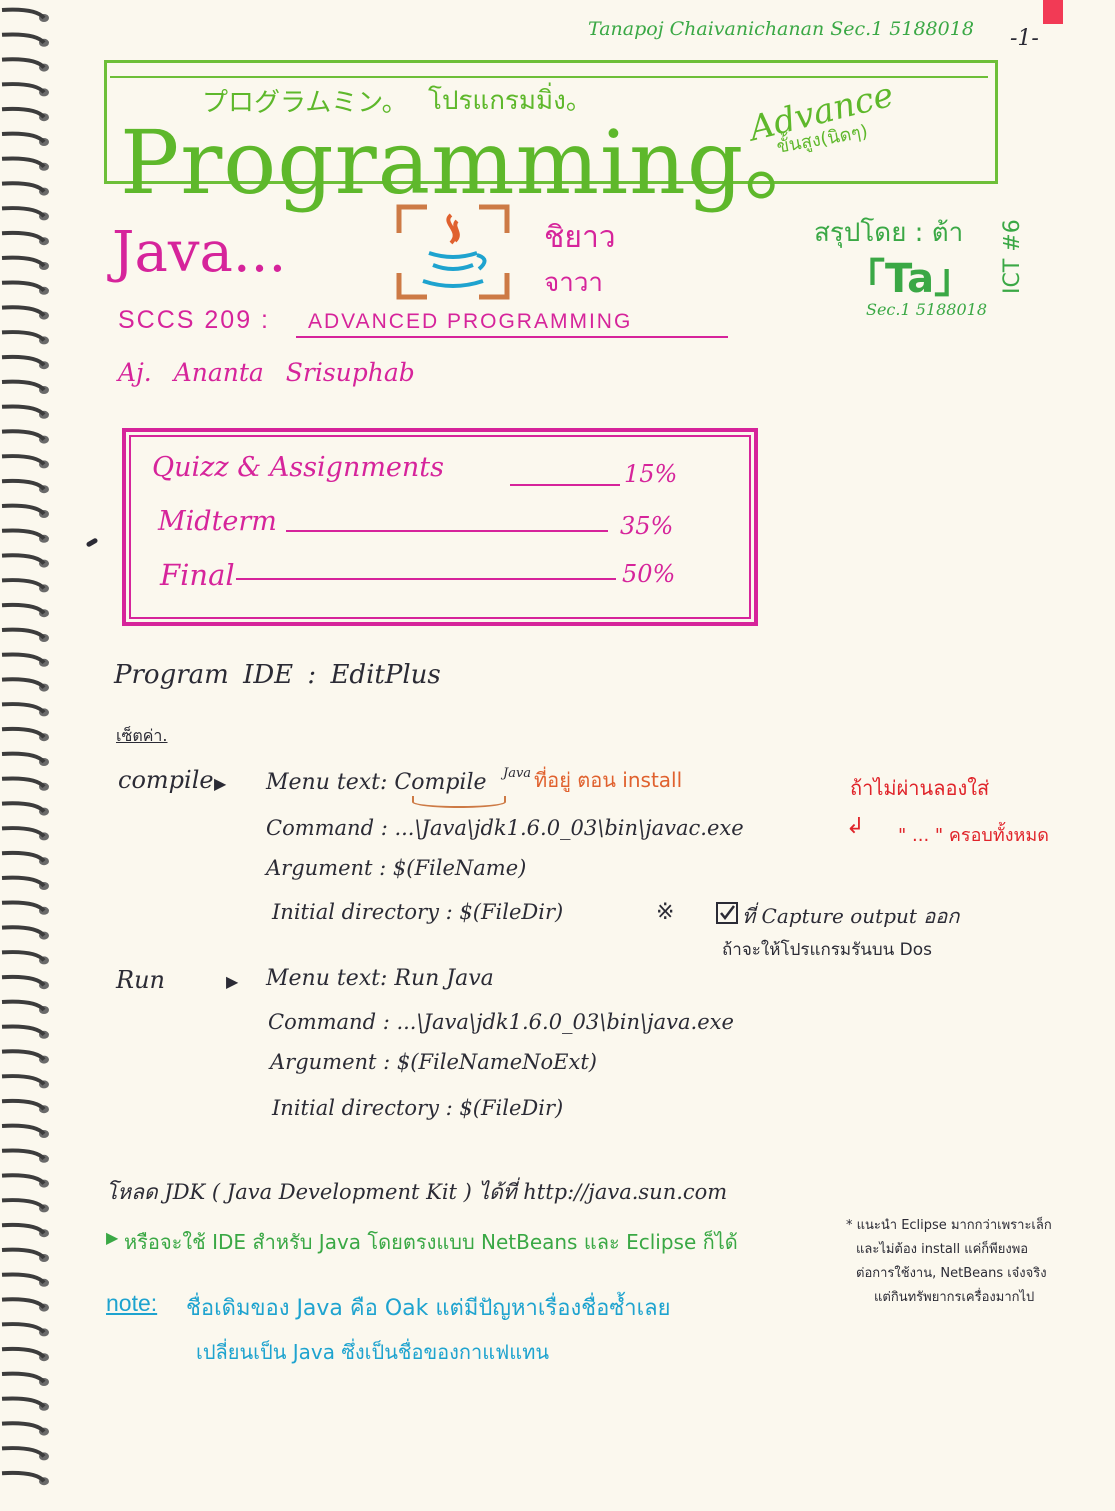 The width and height of the screenshot is (1115, 1511). I want to click on summary-name: 「Ta」, so click(910, 279).